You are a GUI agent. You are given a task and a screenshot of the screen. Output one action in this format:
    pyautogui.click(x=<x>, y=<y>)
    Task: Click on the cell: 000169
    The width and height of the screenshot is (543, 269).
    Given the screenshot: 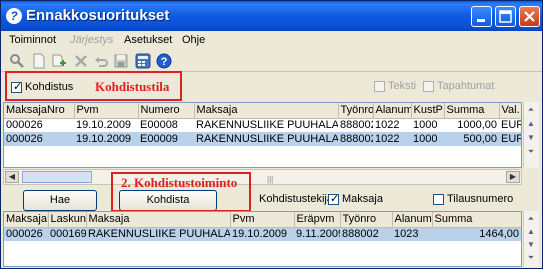 What is the action you would take?
    pyautogui.click(x=67, y=234)
    